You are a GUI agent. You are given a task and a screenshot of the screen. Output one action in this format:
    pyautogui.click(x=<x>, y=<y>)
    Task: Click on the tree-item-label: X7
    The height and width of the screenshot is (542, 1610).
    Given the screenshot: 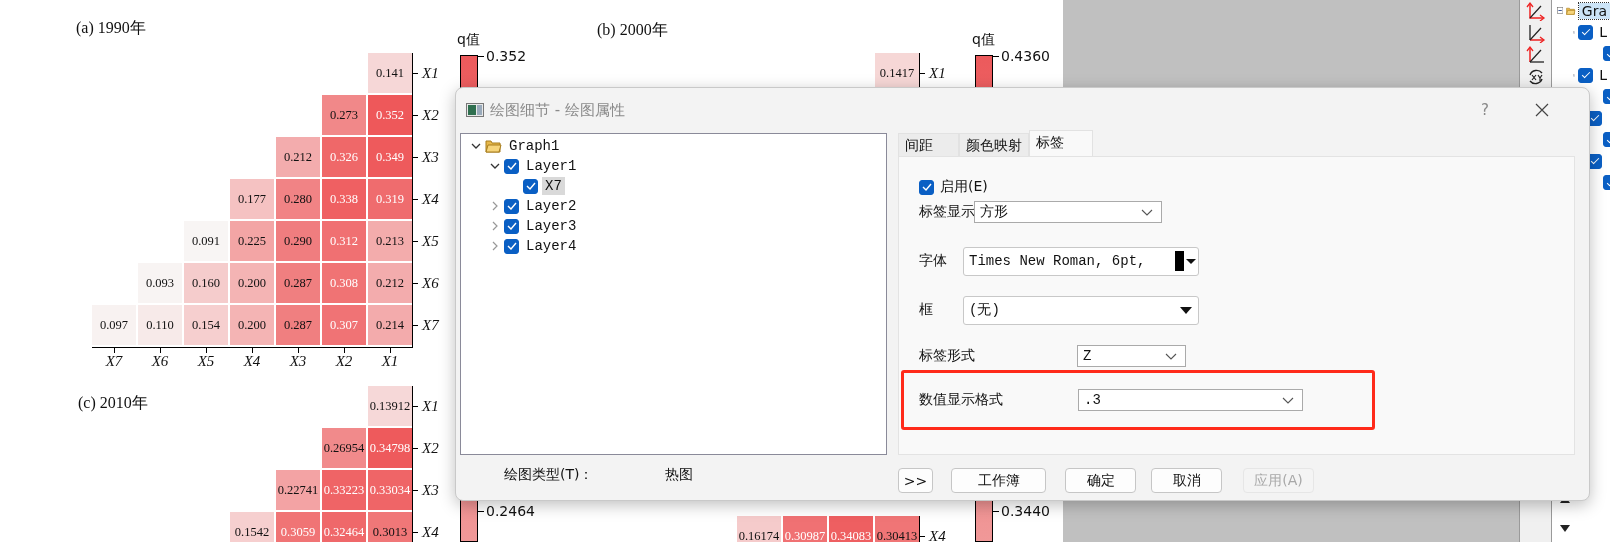 What is the action you would take?
    pyautogui.click(x=553, y=186)
    